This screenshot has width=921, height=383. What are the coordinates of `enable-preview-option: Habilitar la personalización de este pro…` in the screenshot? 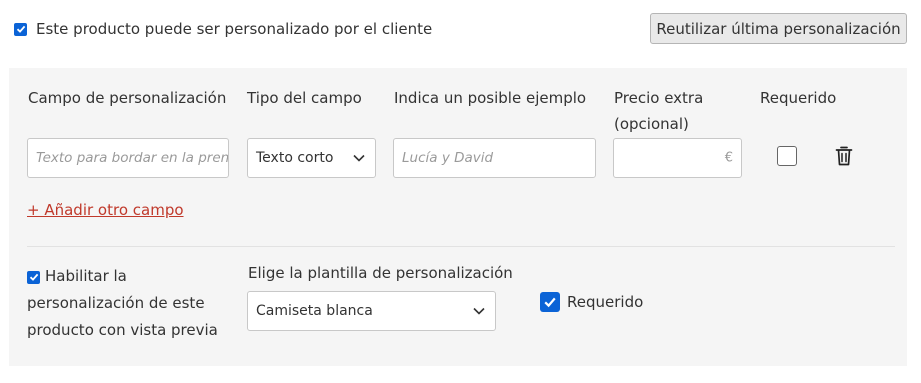 It's located at (127, 303).